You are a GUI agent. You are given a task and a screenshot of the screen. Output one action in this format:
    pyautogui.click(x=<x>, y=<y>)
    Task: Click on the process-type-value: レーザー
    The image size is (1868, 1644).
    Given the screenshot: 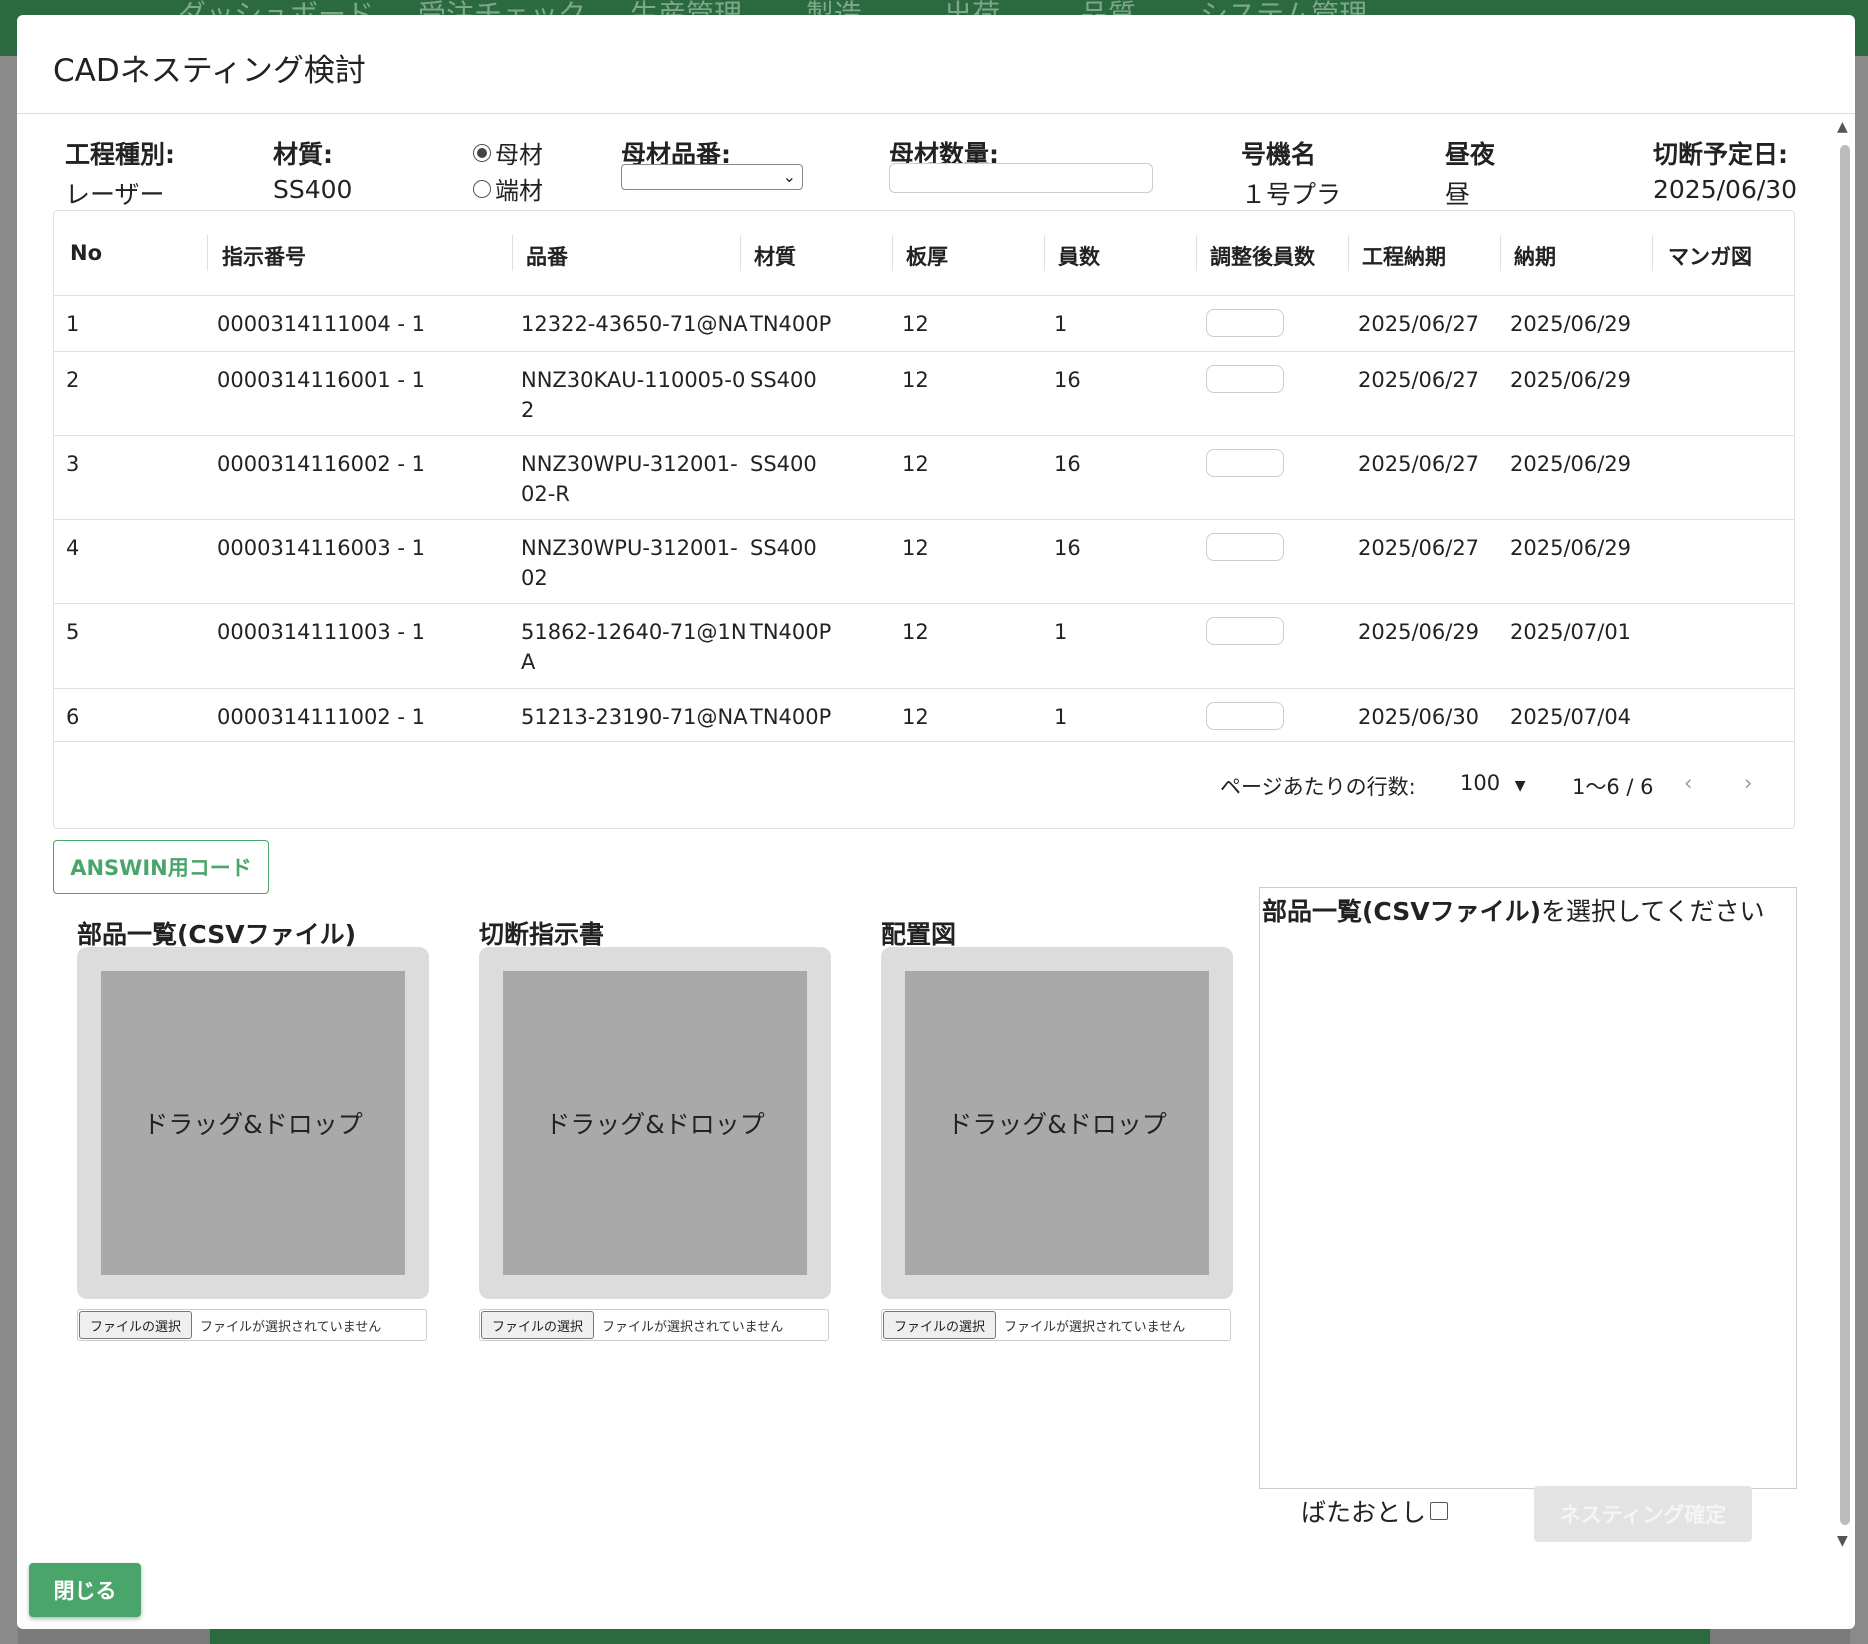 What is the action you would take?
    pyautogui.click(x=115, y=194)
    